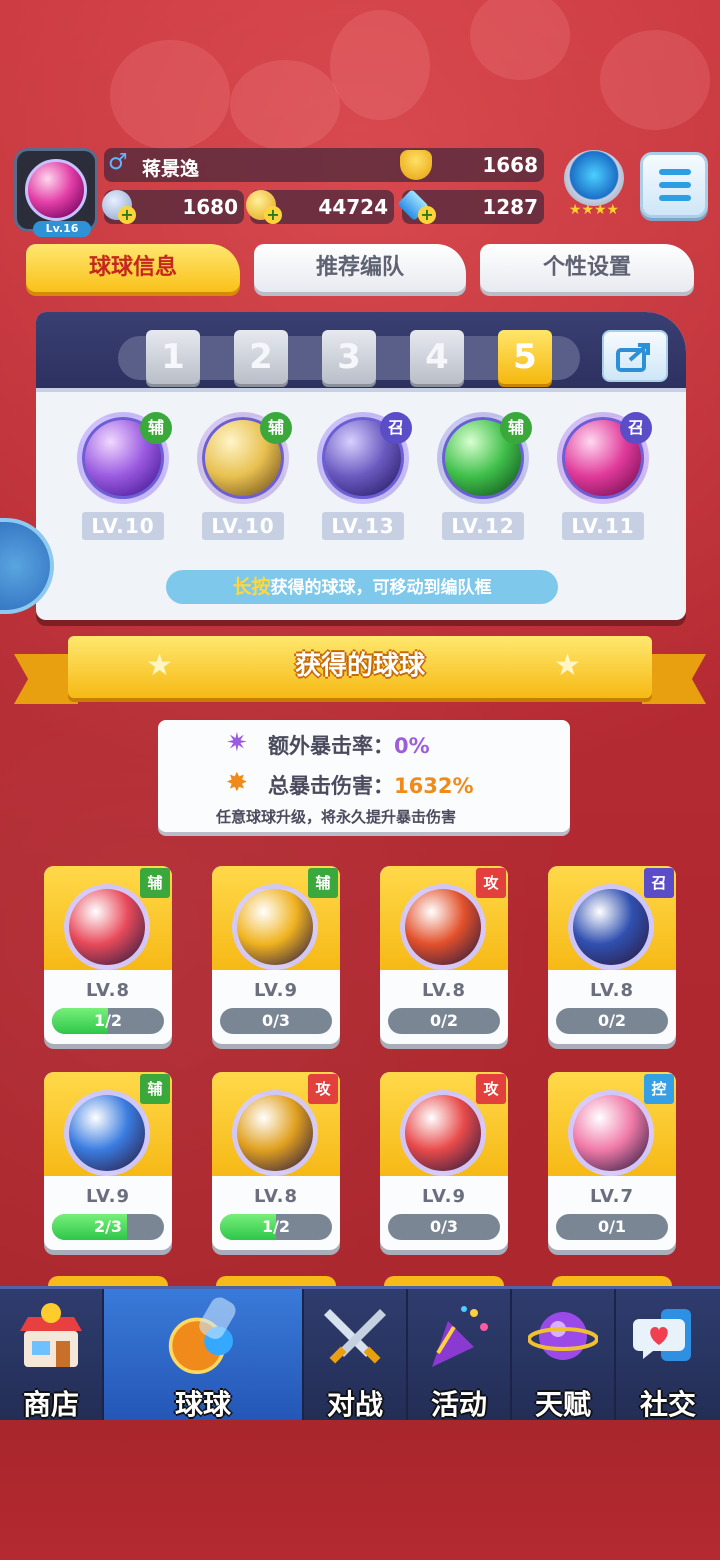  I want to click on team-panel-header: 1 2 3 4 5, so click(361, 352).